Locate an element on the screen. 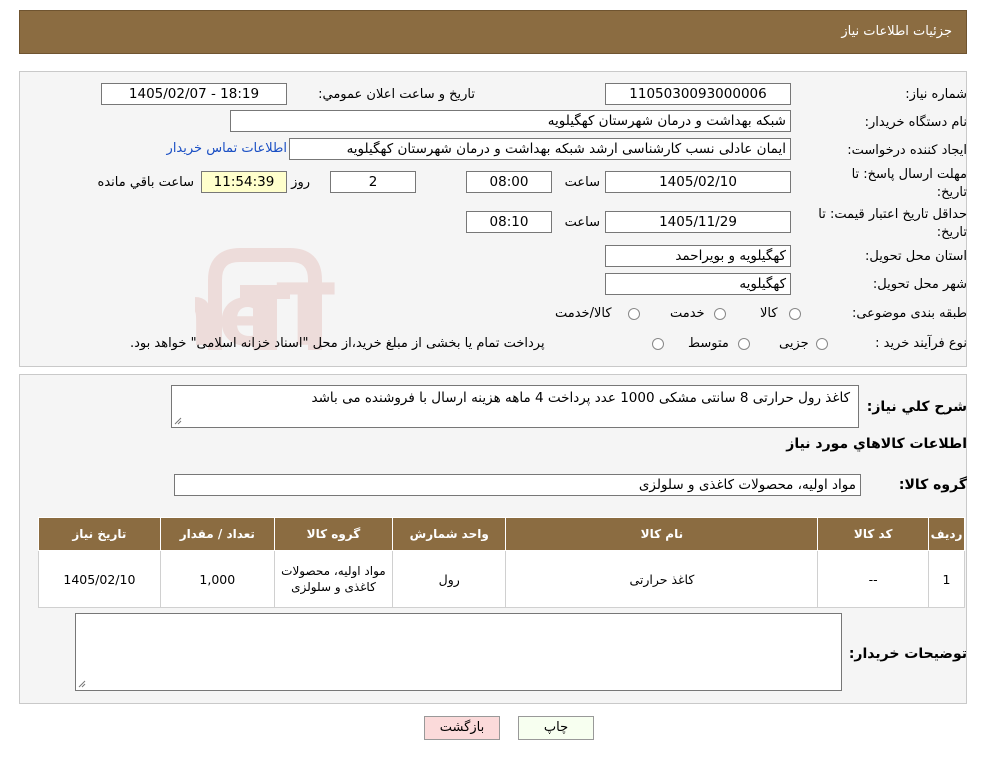  col-name: نام کالا is located at coordinates (662, 534).